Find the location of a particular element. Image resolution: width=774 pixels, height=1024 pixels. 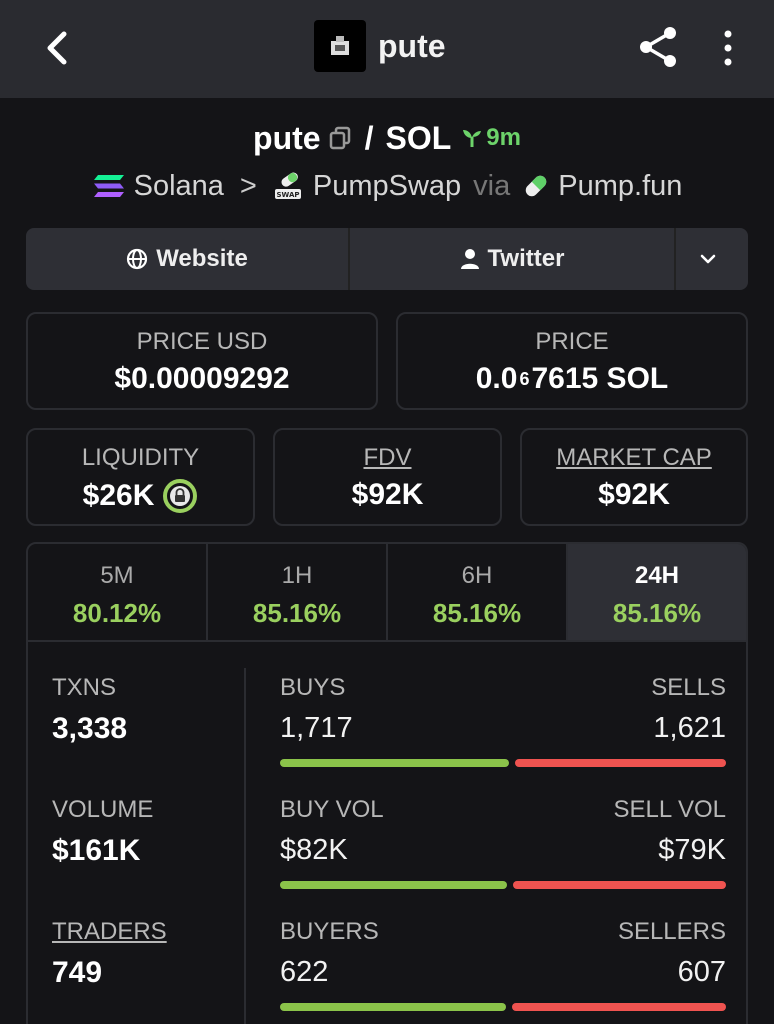

price-sol-card: PRICE 0.0 6 7615 SOL is located at coordinates (572, 361).